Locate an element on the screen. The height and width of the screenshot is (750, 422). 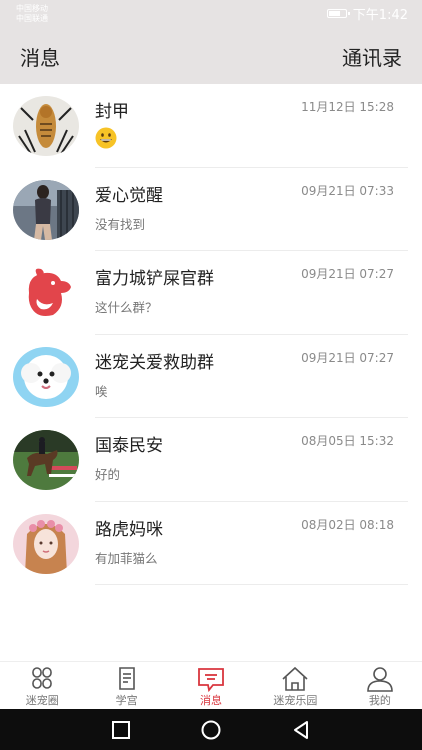
tab-park: 迷宠乐园 is located at coordinates (295, 685).